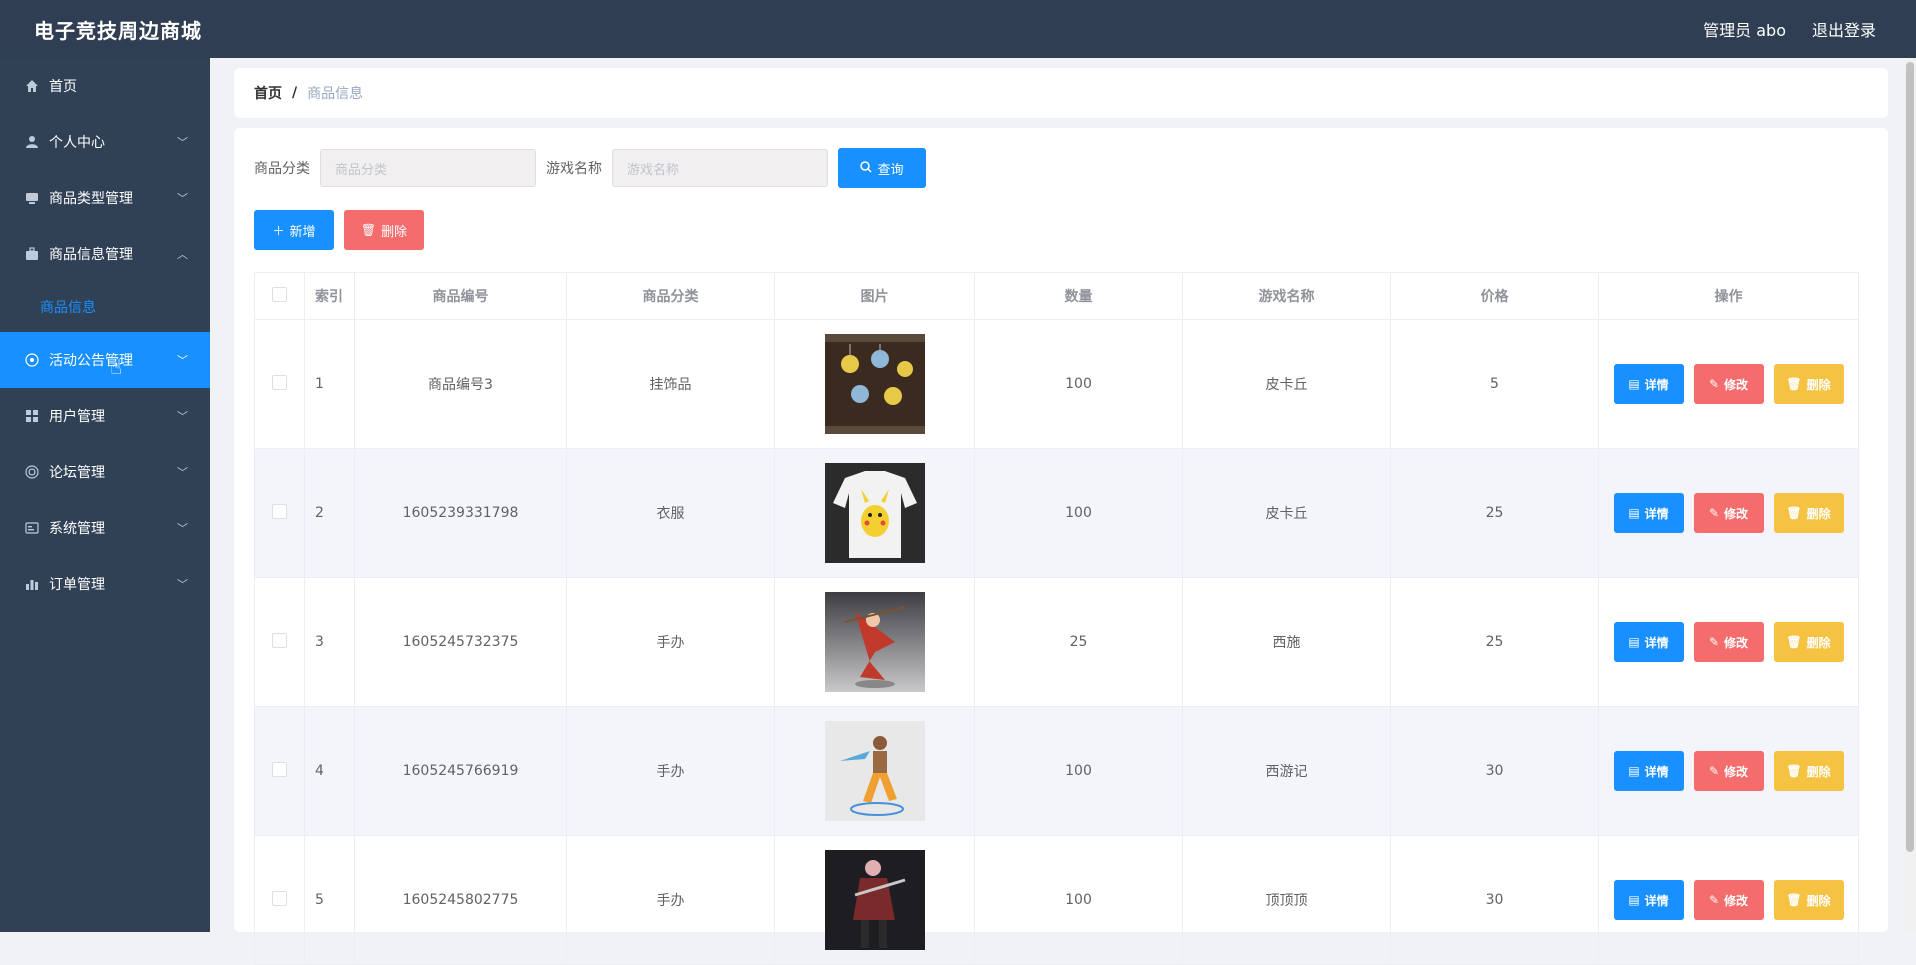 This screenshot has width=1916, height=965. What do you see at coordinates (1728, 296) in the screenshot?
I see `column-header: 操作` at bounding box center [1728, 296].